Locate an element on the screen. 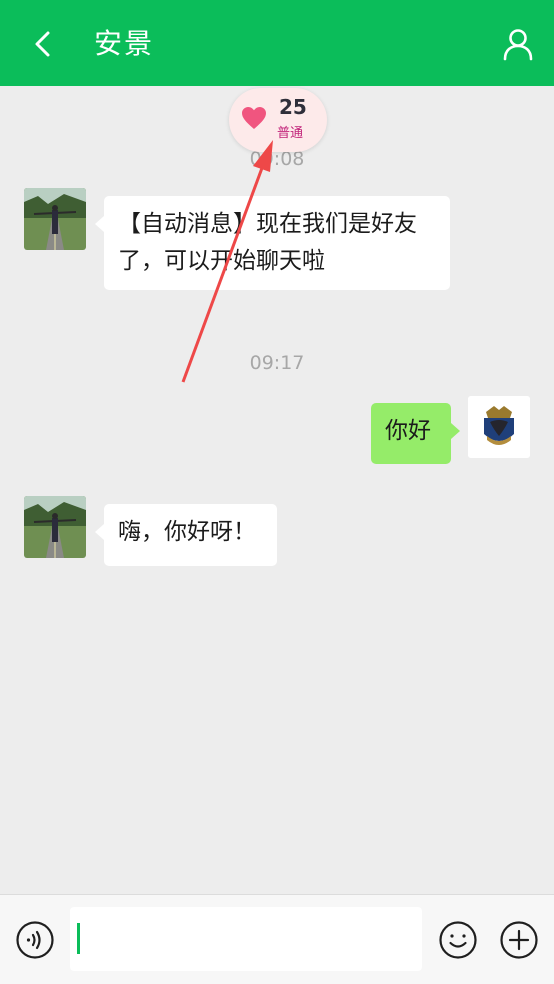 Image resolution: width=554 pixels, height=984 pixels. voice-icon is located at coordinates (35, 940).